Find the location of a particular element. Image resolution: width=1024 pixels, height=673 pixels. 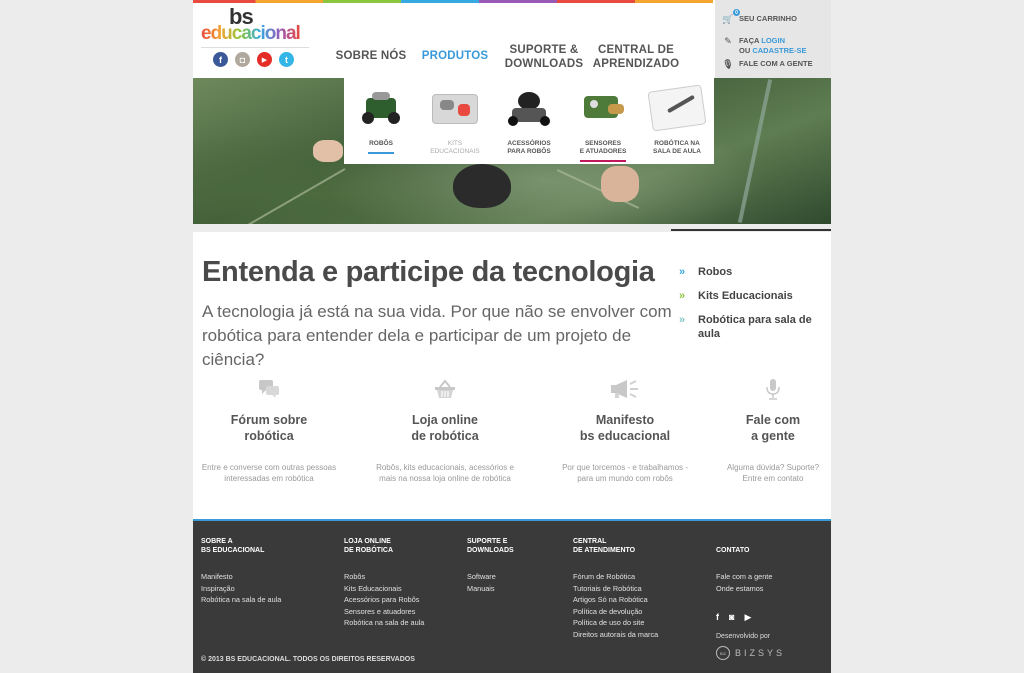

feature-title-l1: Manifesto is located at coordinates (625, 420).